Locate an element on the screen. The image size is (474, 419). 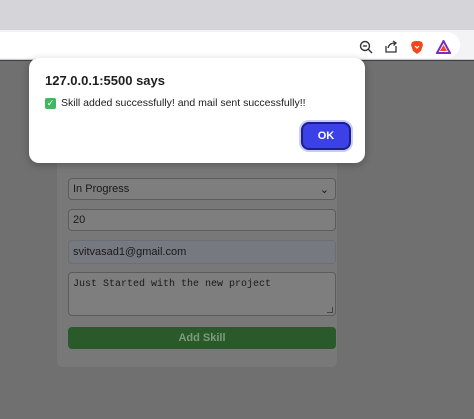
address-bar is located at coordinates (230, 45).